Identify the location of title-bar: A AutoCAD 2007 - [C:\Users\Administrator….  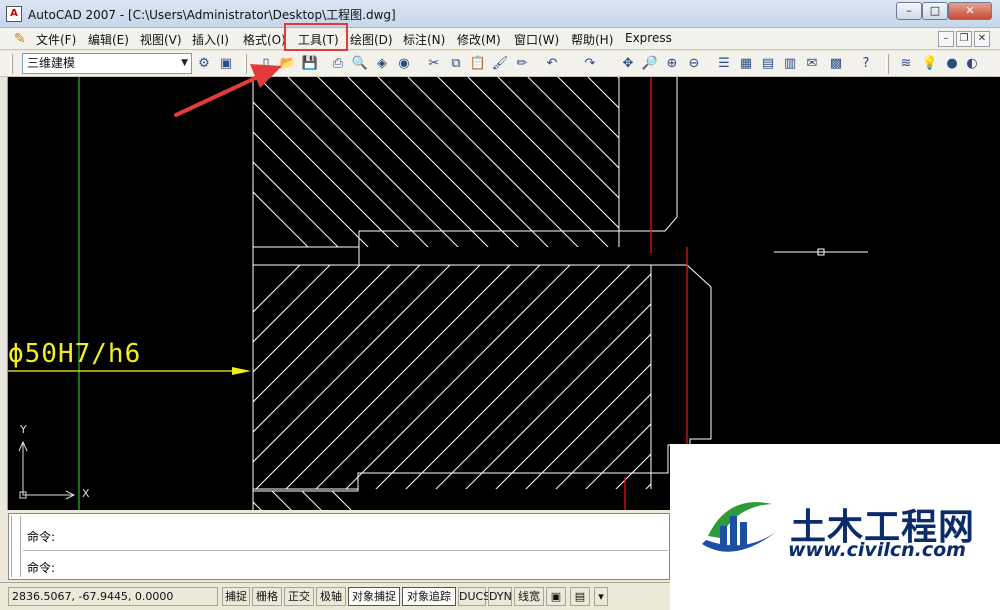
(500, 14).